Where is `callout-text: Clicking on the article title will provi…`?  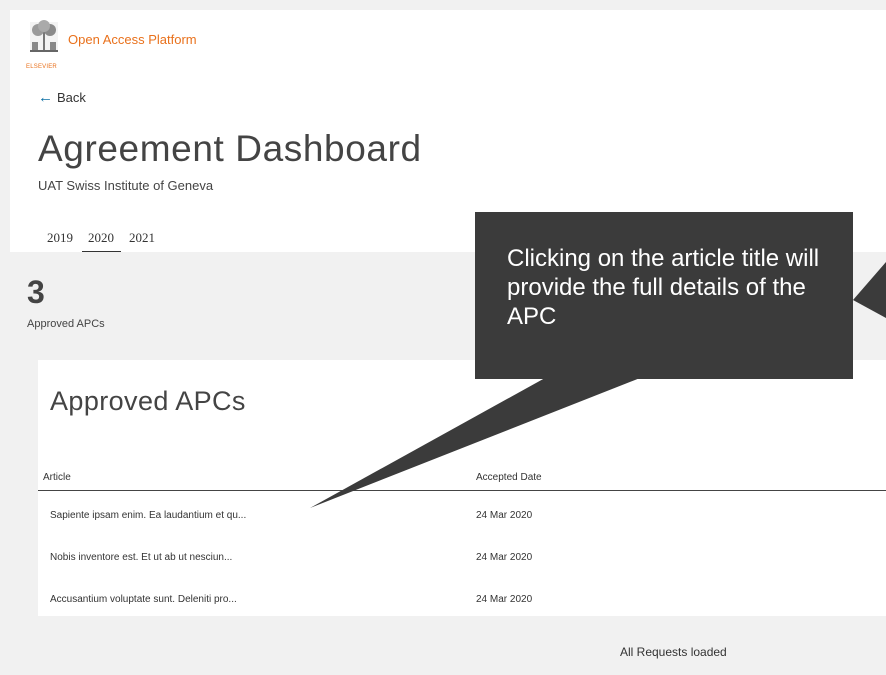 callout-text: Clicking on the article title will provi… is located at coordinates (663, 287).